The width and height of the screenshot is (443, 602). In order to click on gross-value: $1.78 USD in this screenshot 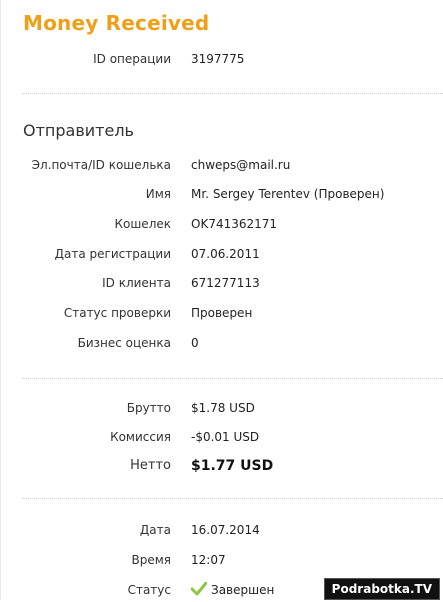, I will do `click(223, 408)`.